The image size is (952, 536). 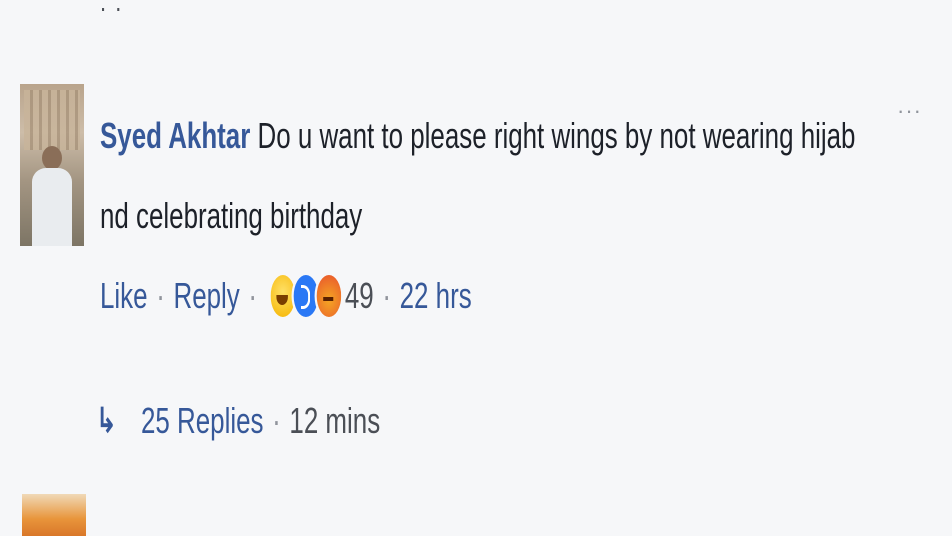 I want to click on comment-actions: Like · Reply · 49 · 22 hrs, so click(x=286, y=296).